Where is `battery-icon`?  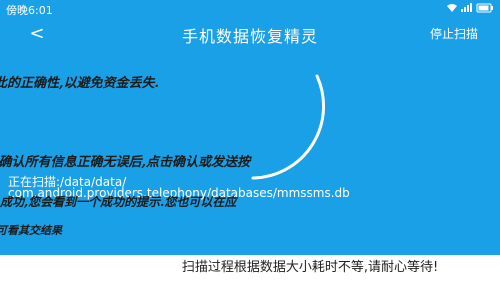
battery-icon is located at coordinates (484, 8).